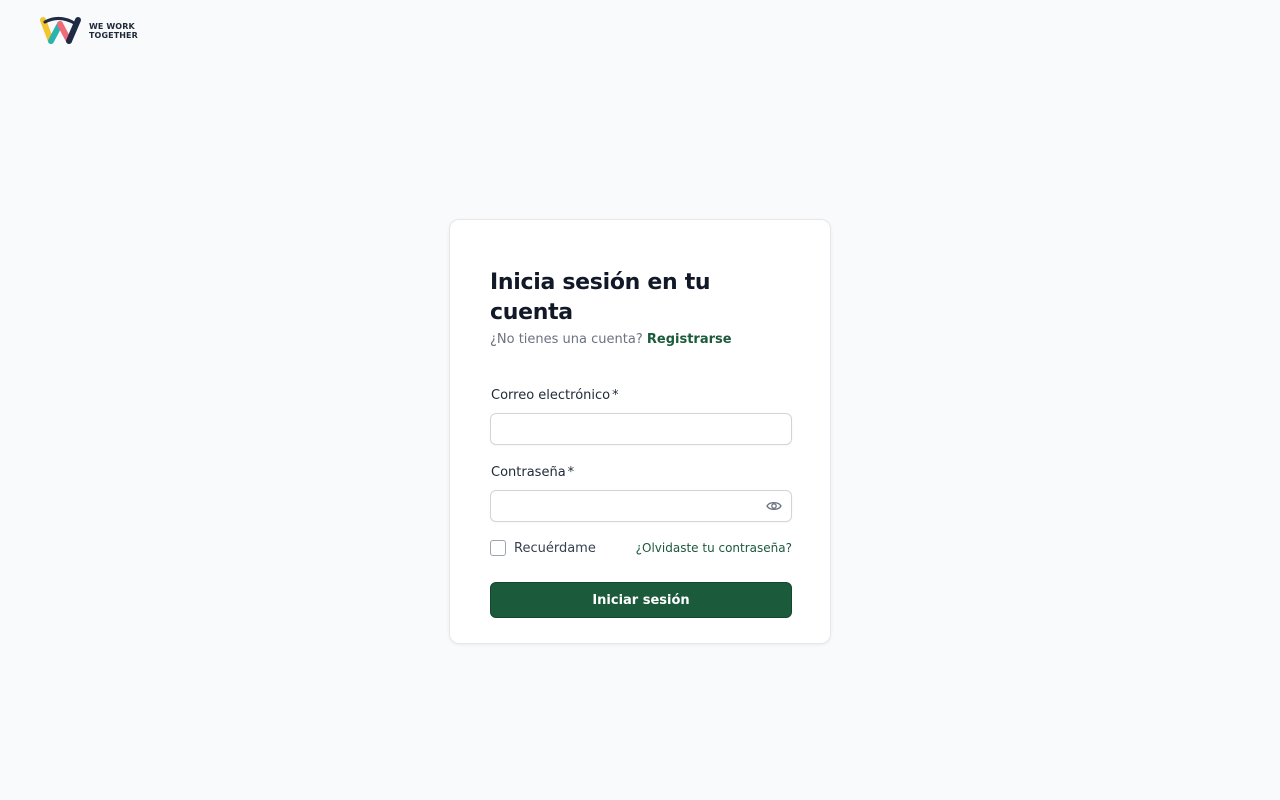  I want to click on no-account-text: ¿No tienes una cuenta?, so click(566, 339).